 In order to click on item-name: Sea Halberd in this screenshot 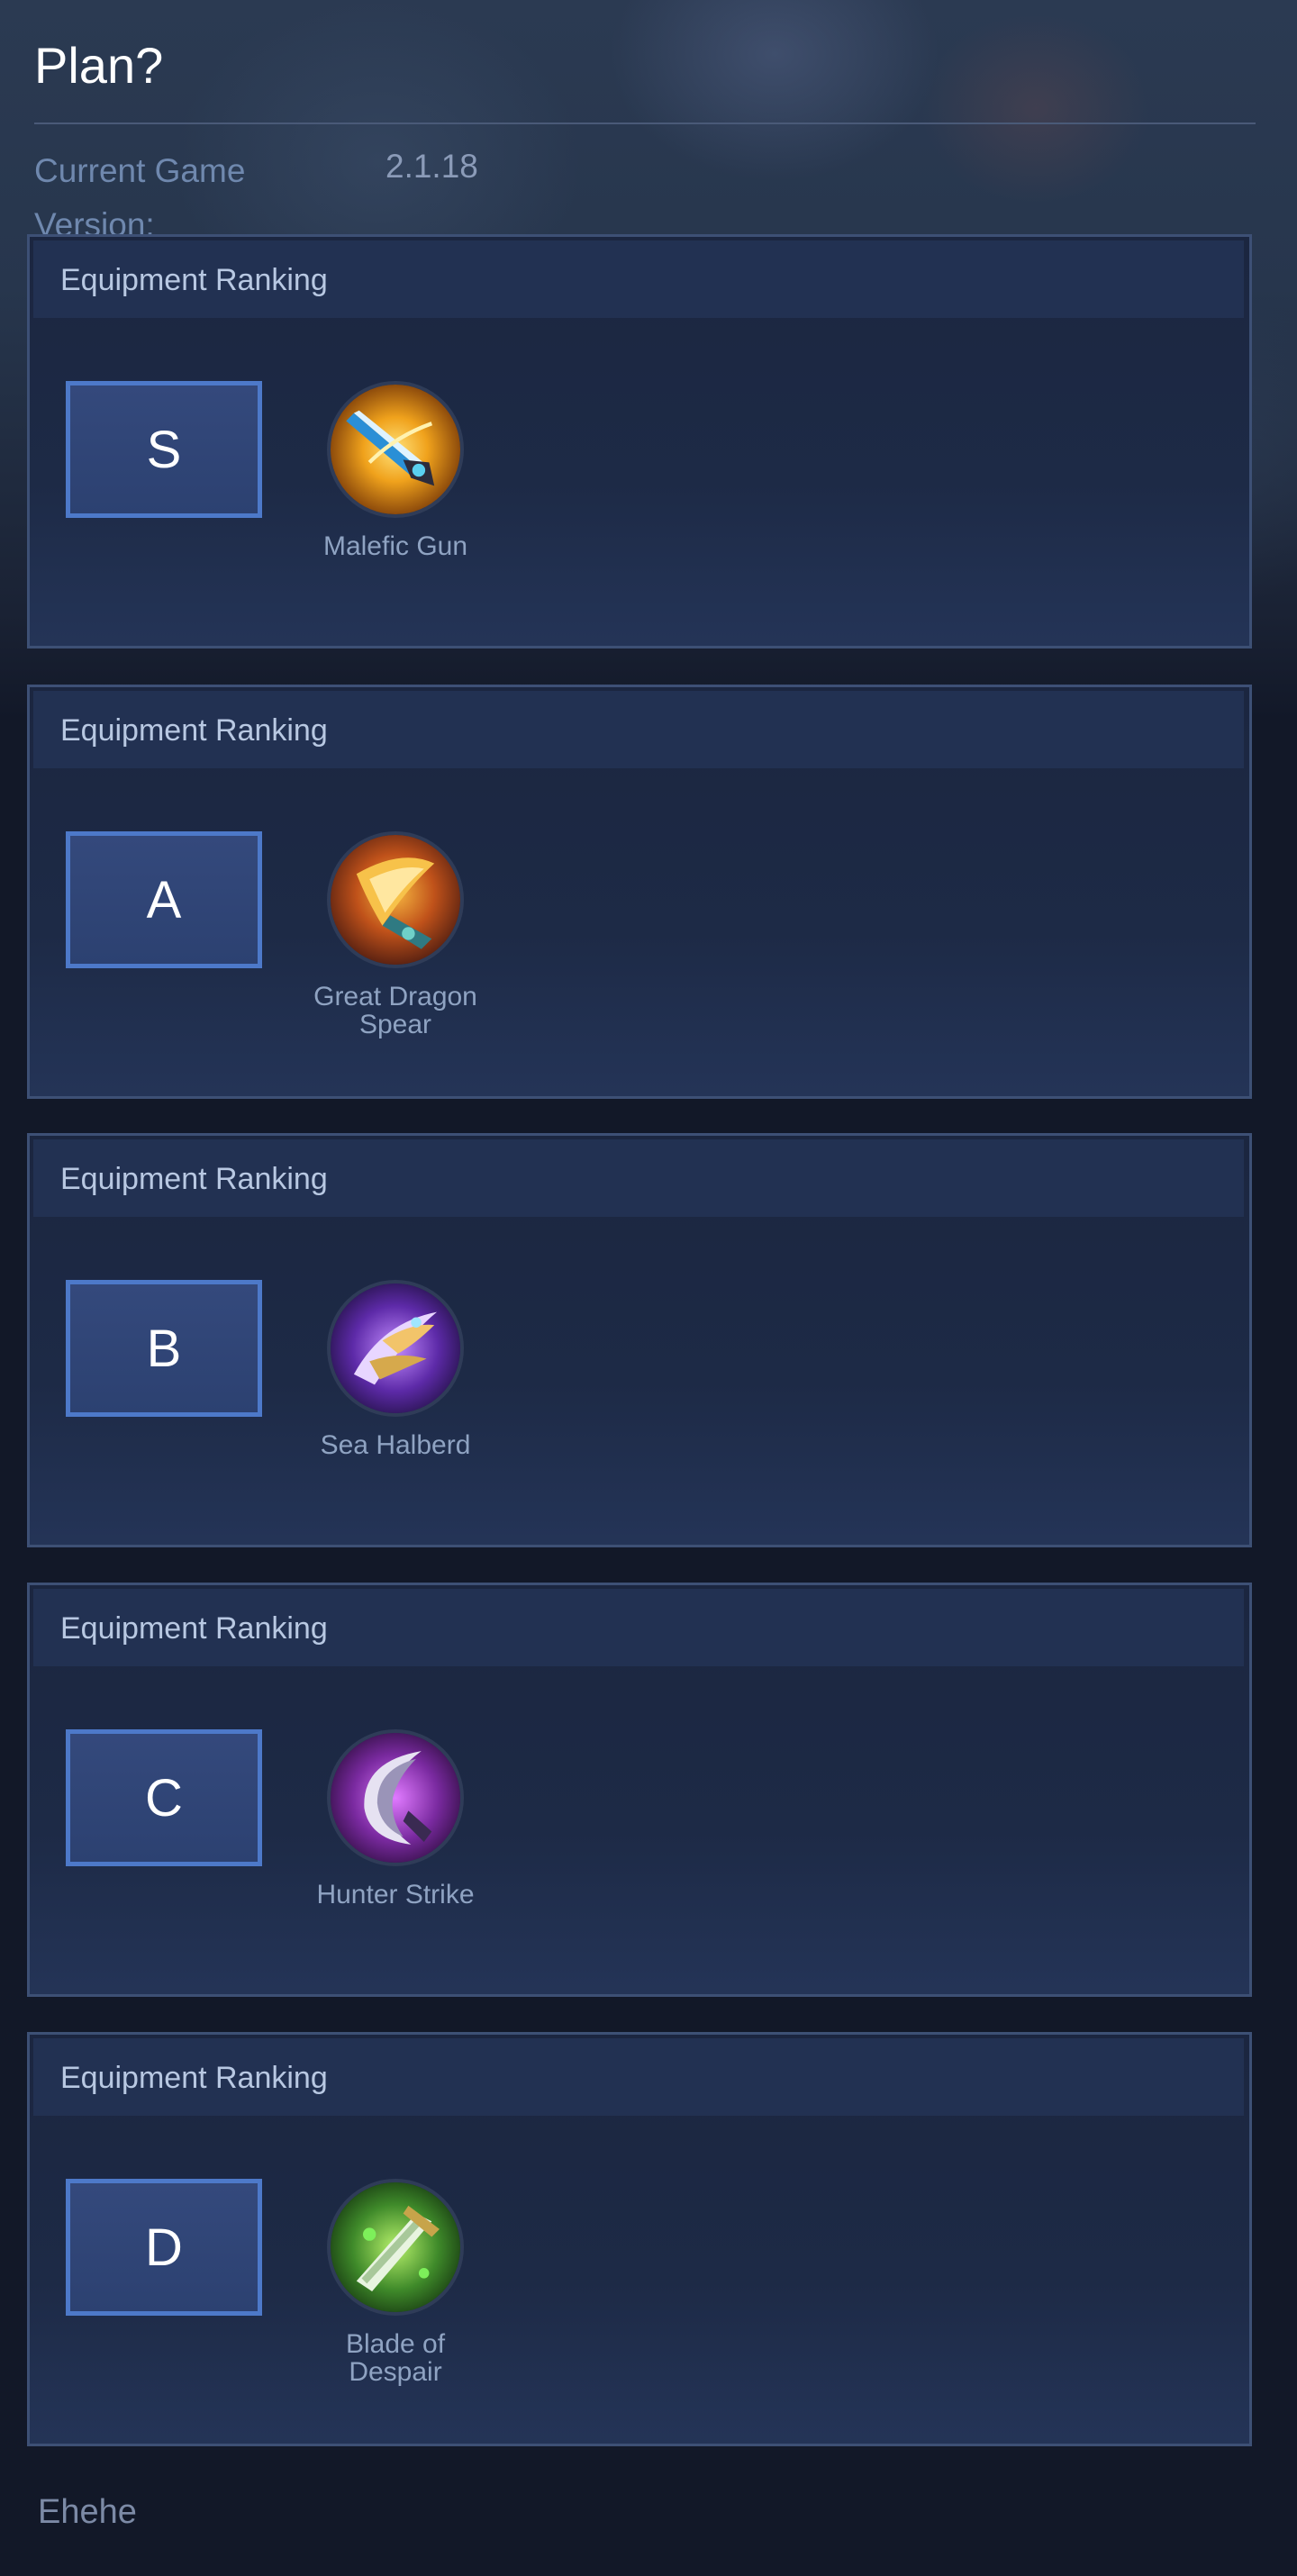, I will do `click(395, 1445)`.